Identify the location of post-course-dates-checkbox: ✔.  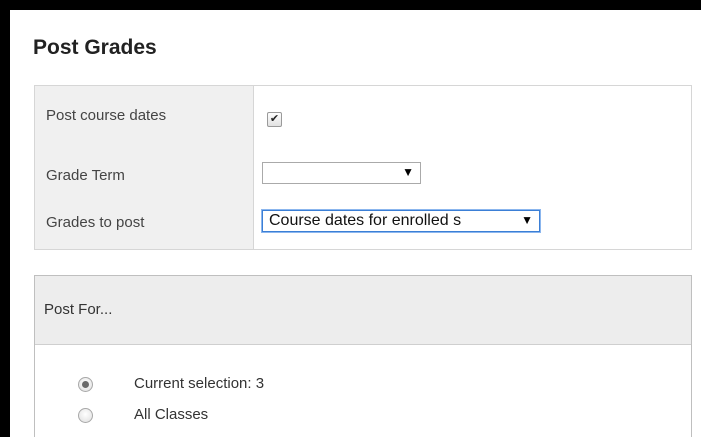
(274, 119).